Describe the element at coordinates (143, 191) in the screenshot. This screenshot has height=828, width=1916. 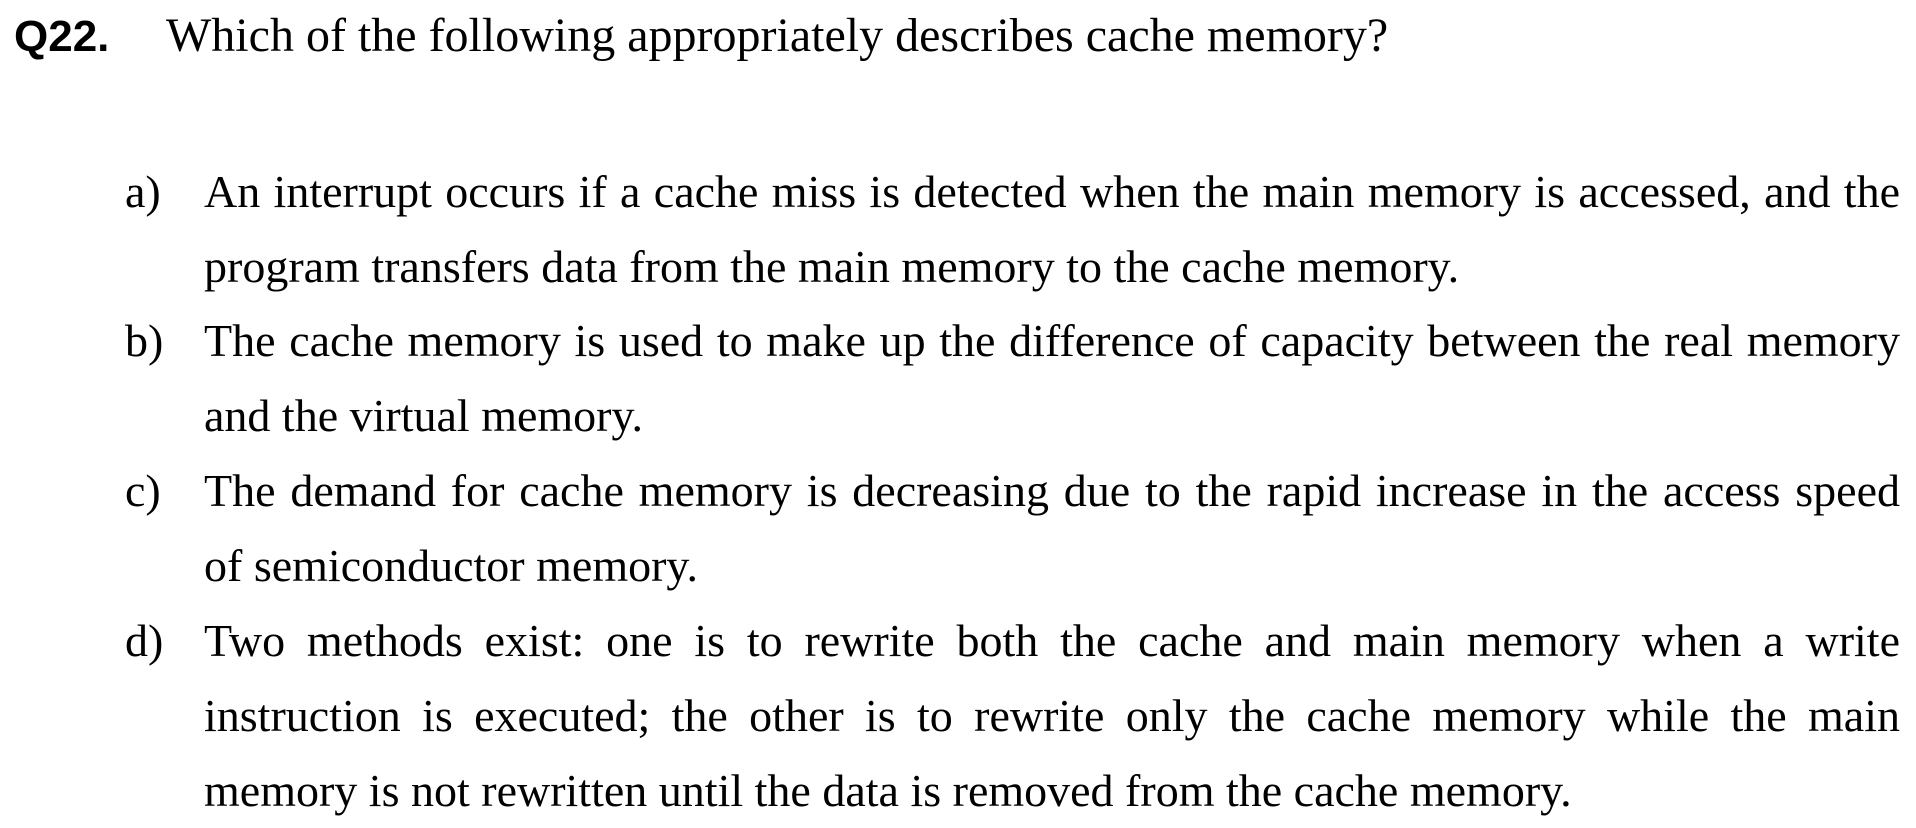
I see `option-label: a)` at that location.